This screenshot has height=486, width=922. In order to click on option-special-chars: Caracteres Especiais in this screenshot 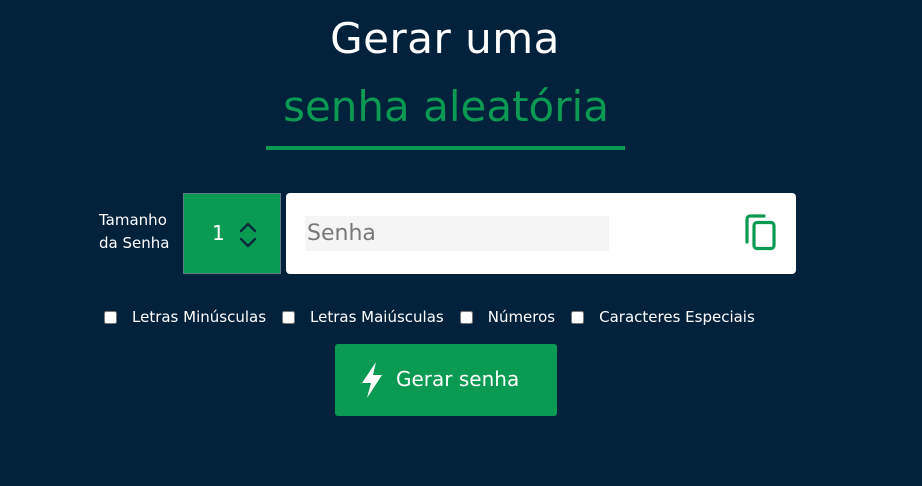, I will do `click(662, 317)`.